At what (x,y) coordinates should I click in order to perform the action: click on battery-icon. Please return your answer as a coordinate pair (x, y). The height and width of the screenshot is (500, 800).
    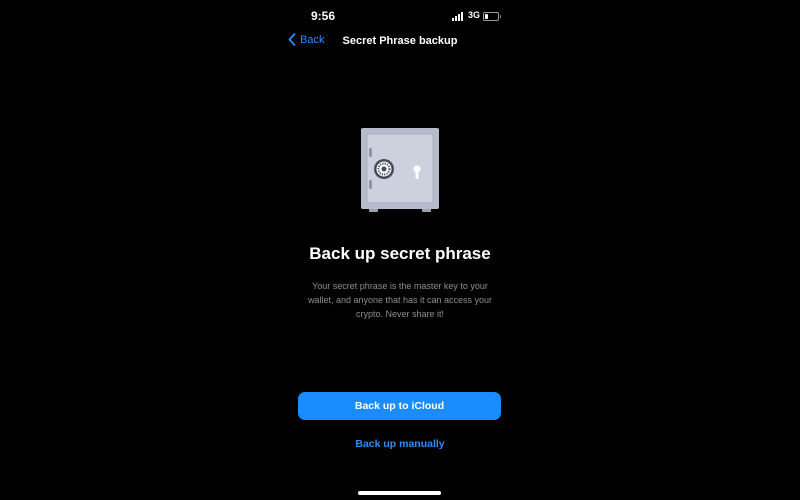
    Looking at the image, I should click on (492, 16).